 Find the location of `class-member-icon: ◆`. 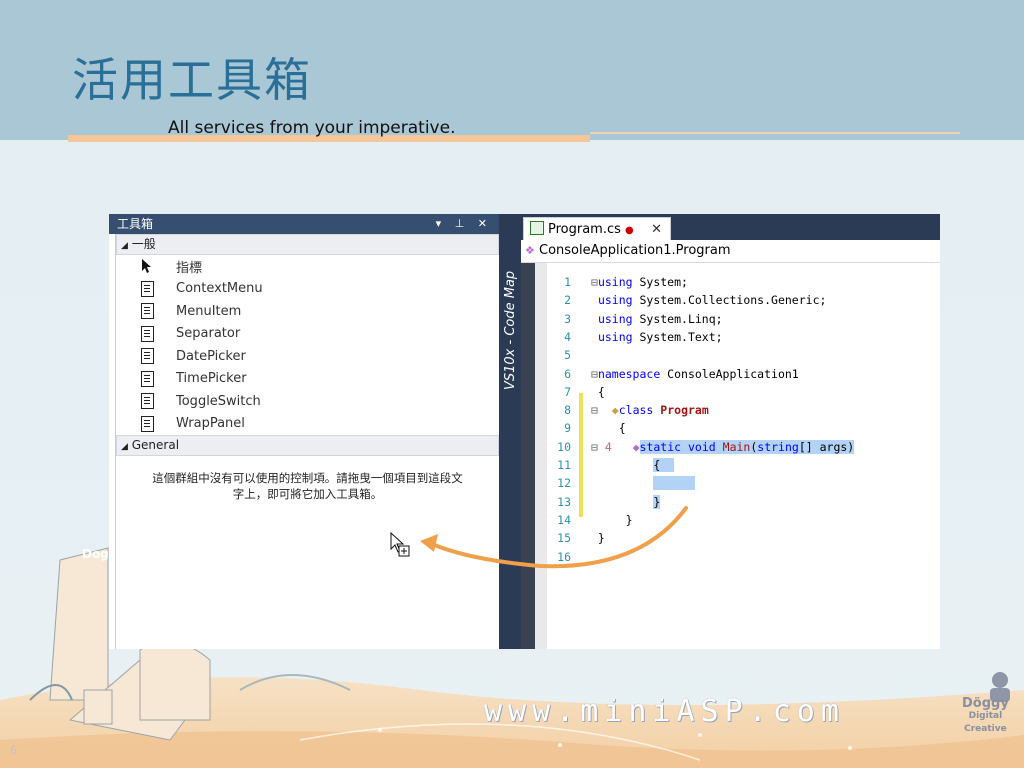

class-member-icon: ◆ is located at coordinates (615, 410).